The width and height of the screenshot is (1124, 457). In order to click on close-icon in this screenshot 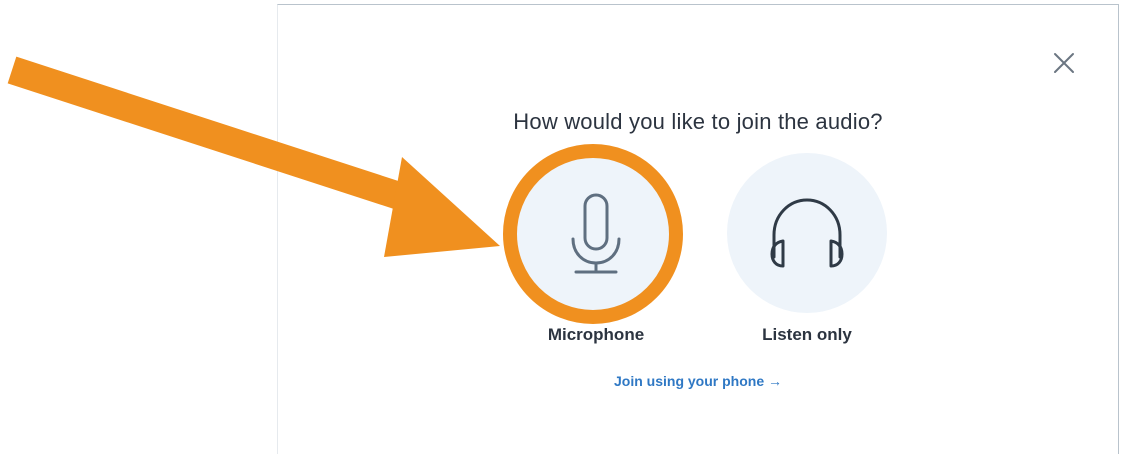, I will do `click(1064, 63)`.